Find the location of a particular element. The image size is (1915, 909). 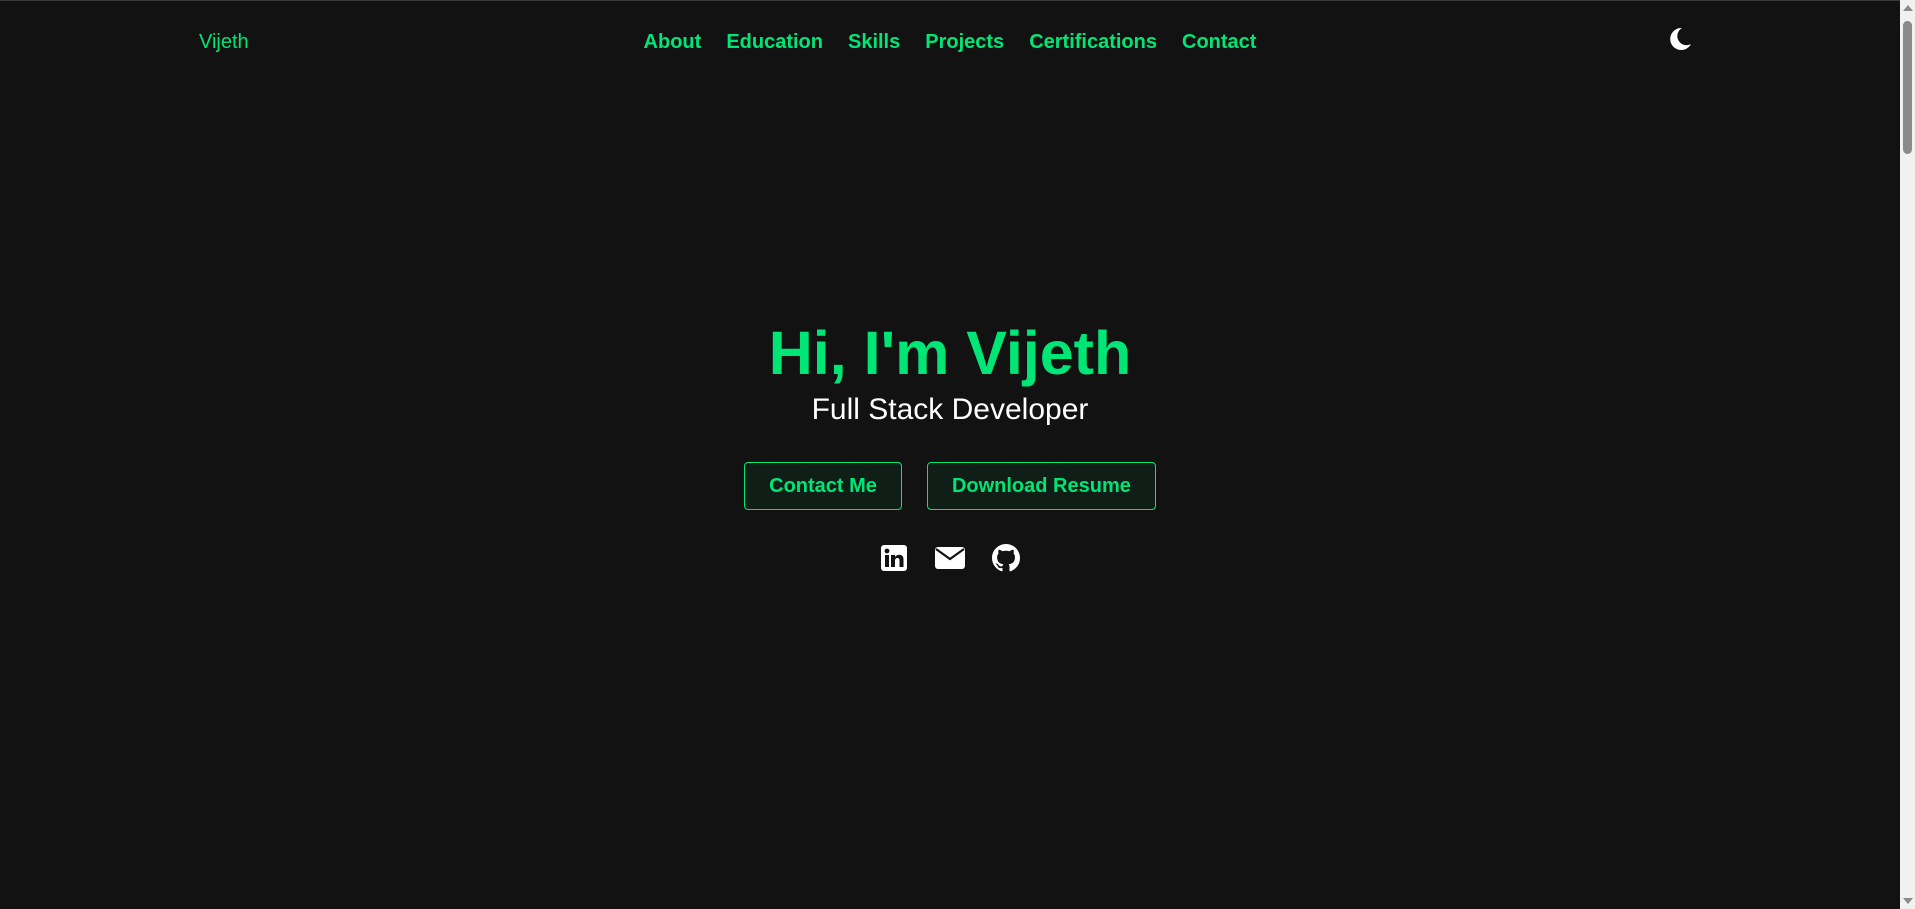

theme-toggle-button is located at coordinates (1680, 39).